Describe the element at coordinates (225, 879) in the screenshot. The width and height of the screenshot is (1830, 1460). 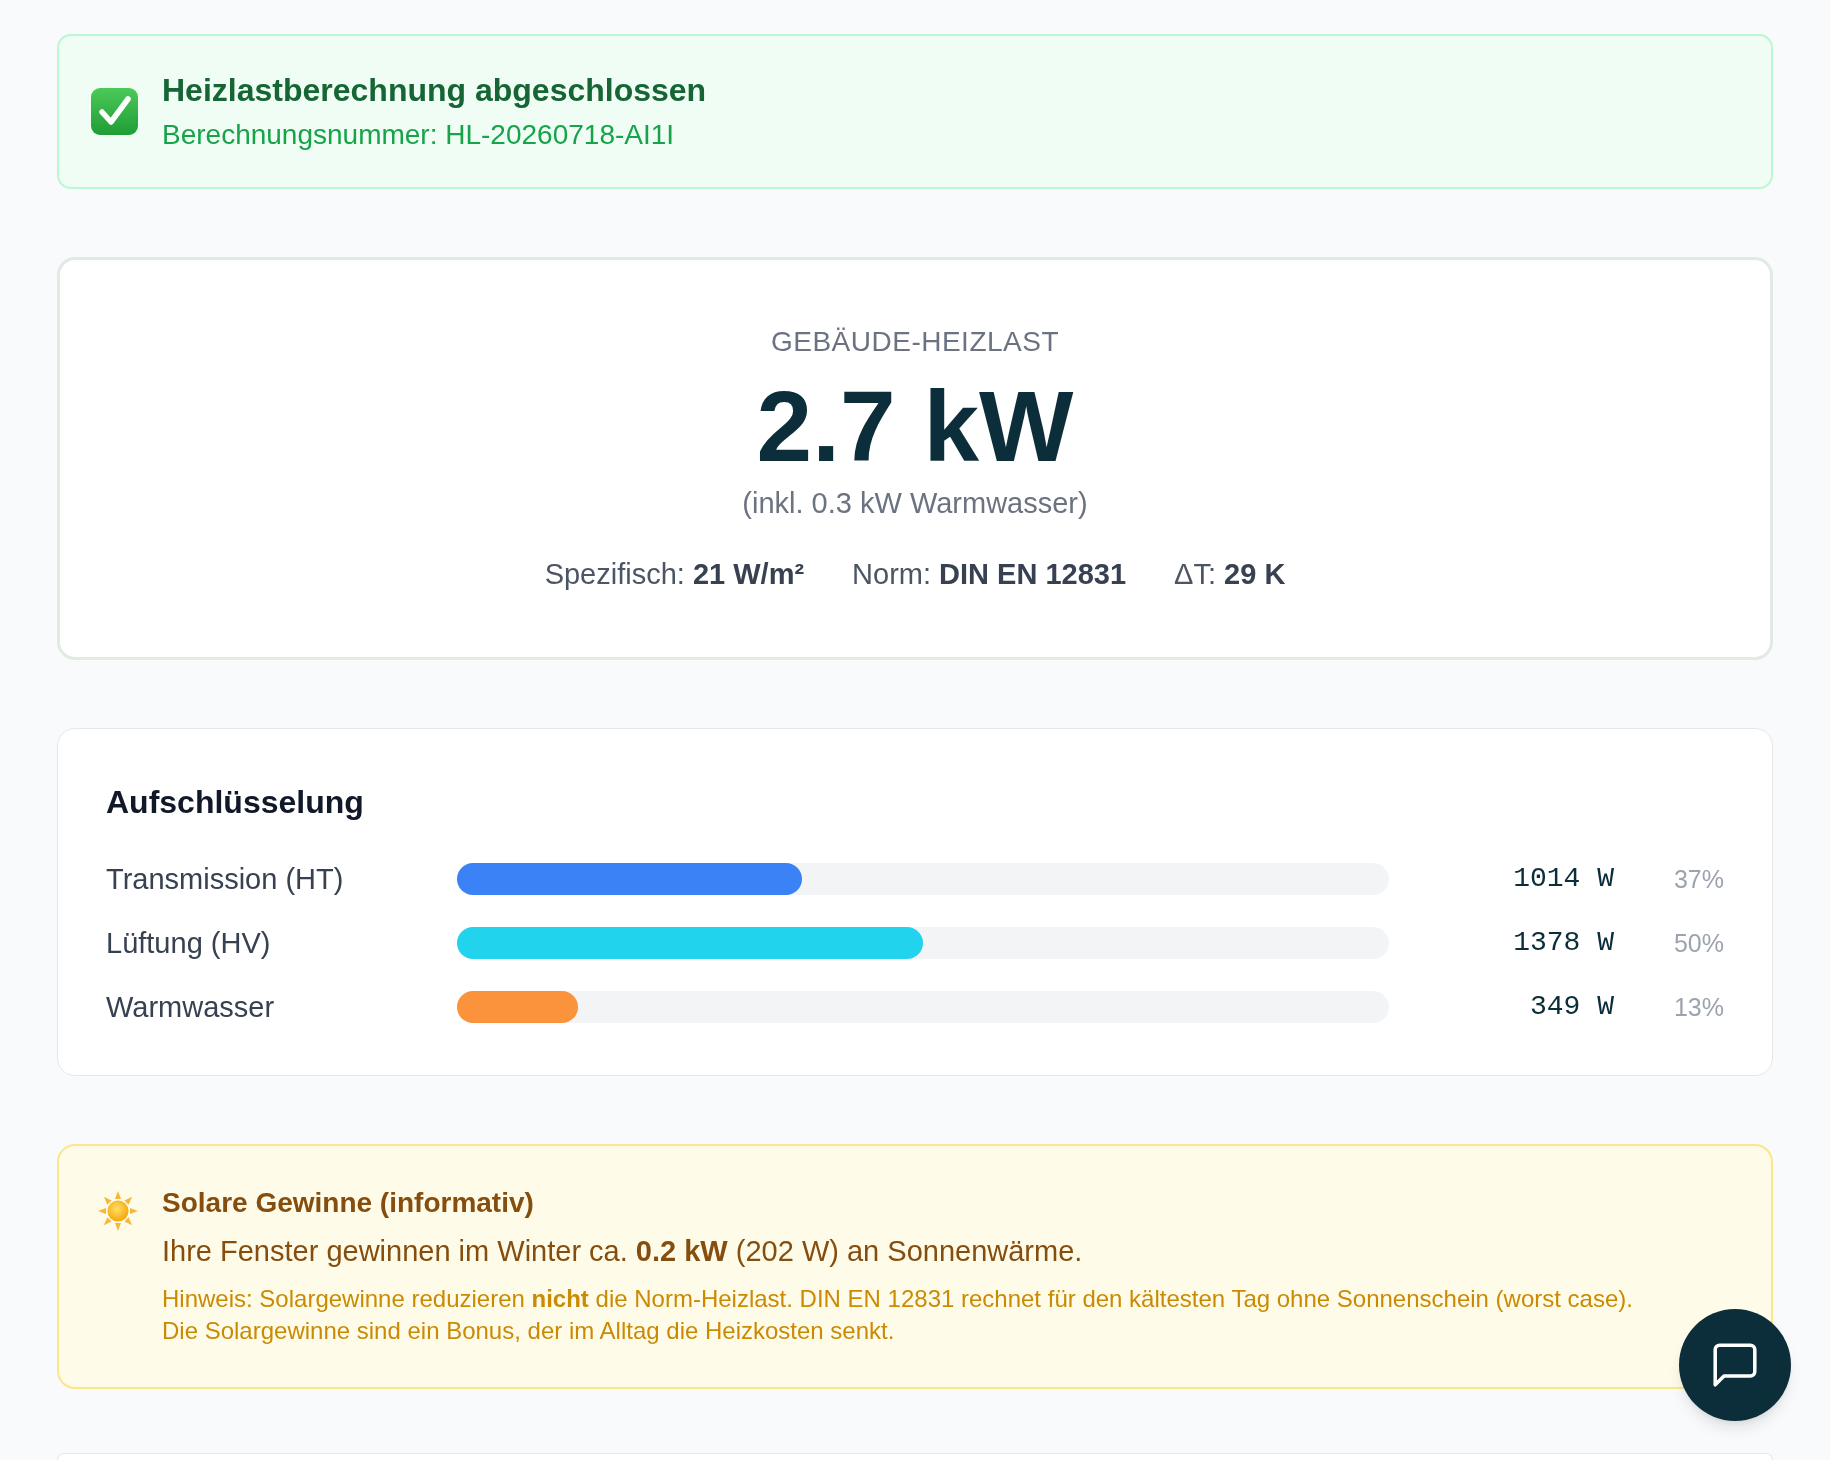
I see `breakdown-label: Transmission (HT)` at that location.